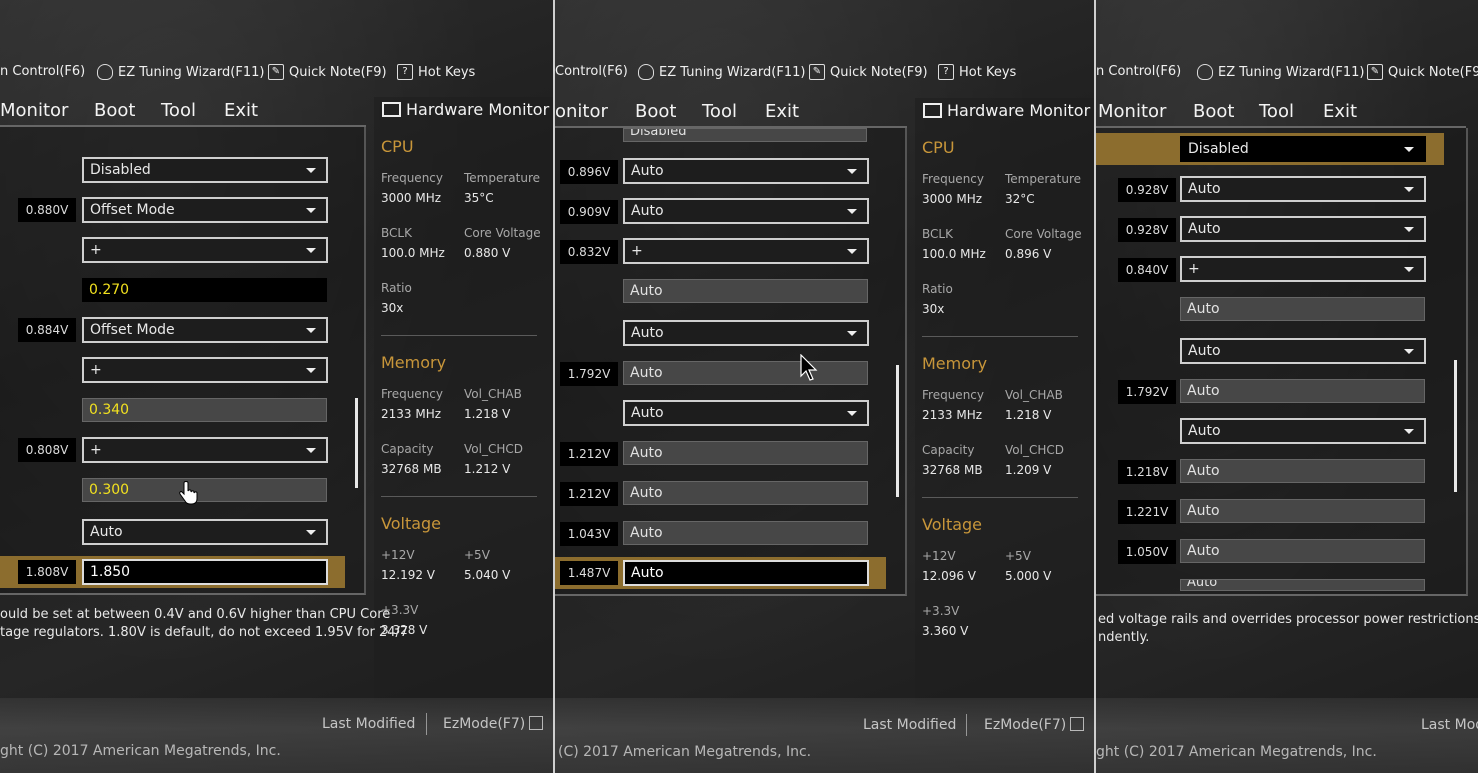 This screenshot has height=773, width=1478. Describe the element at coordinates (746, 573) in the screenshot. I see `setting-field-selected: Auto` at that location.